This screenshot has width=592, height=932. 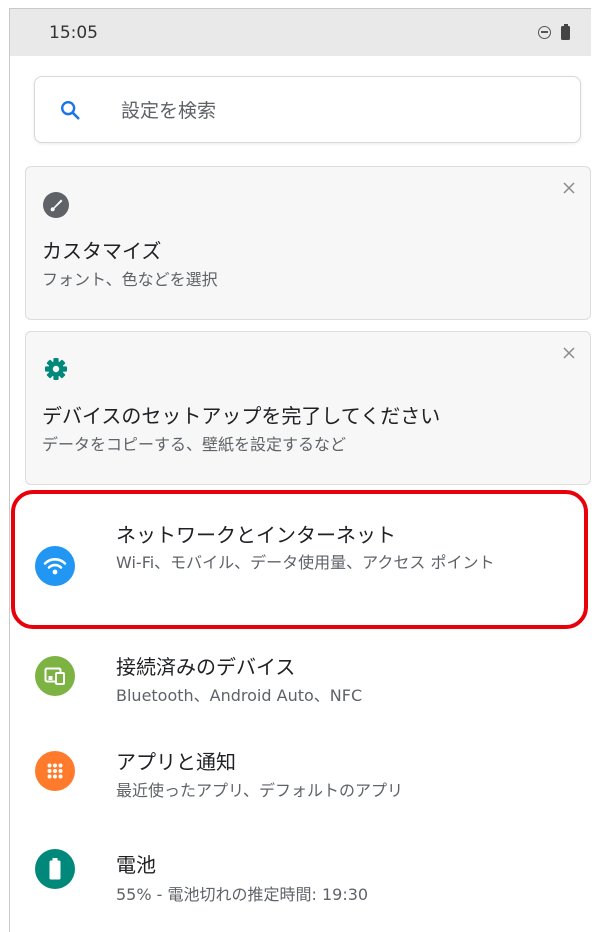 I want to click on item-title: アプリと通知, so click(x=176, y=762).